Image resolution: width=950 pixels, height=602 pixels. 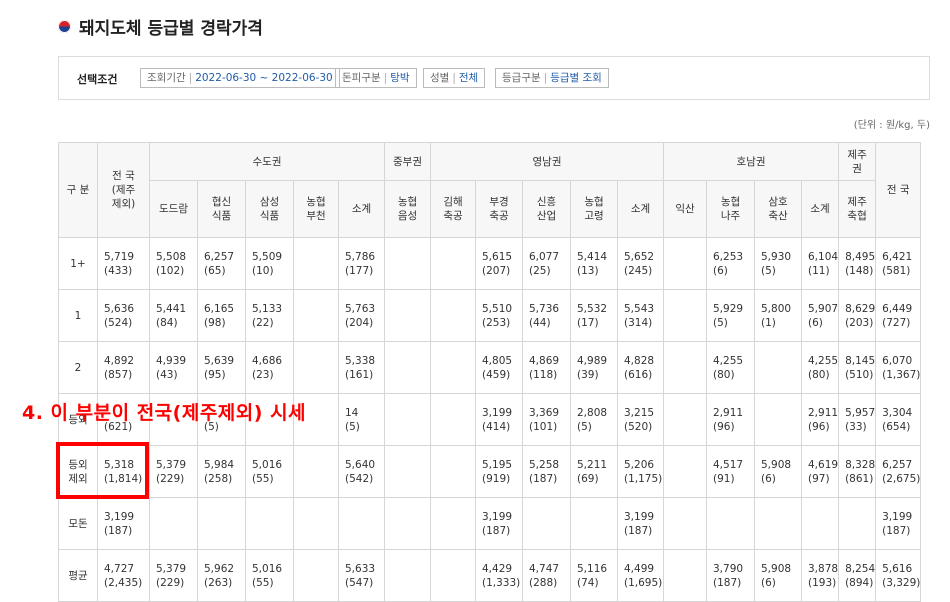 I want to click on table-cell: 5,195 (919), so click(x=499, y=471).